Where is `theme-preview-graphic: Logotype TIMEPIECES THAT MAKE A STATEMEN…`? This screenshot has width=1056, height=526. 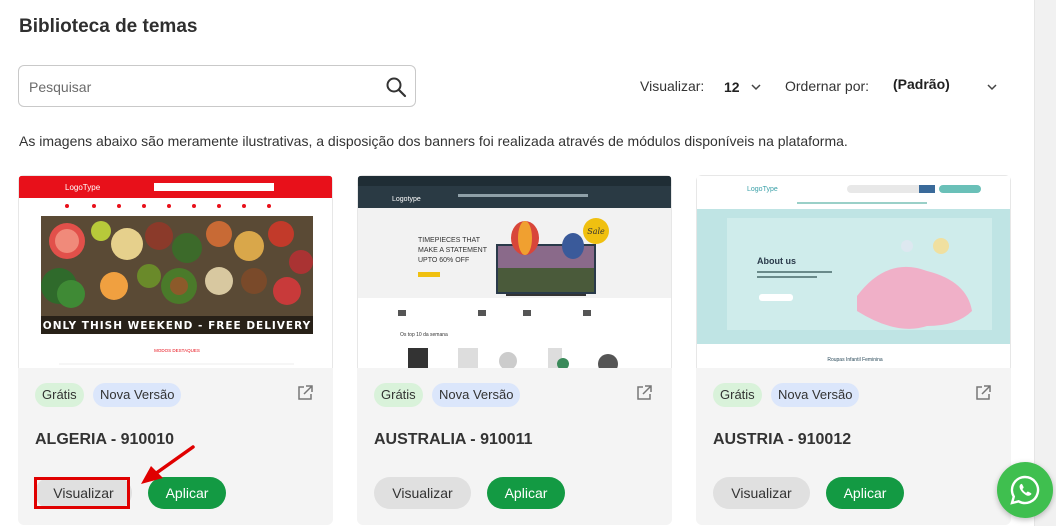 theme-preview-graphic: Logotype TIMEPIECES THAT MAKE A STATEMEN… is located at coordinates (514, 272).